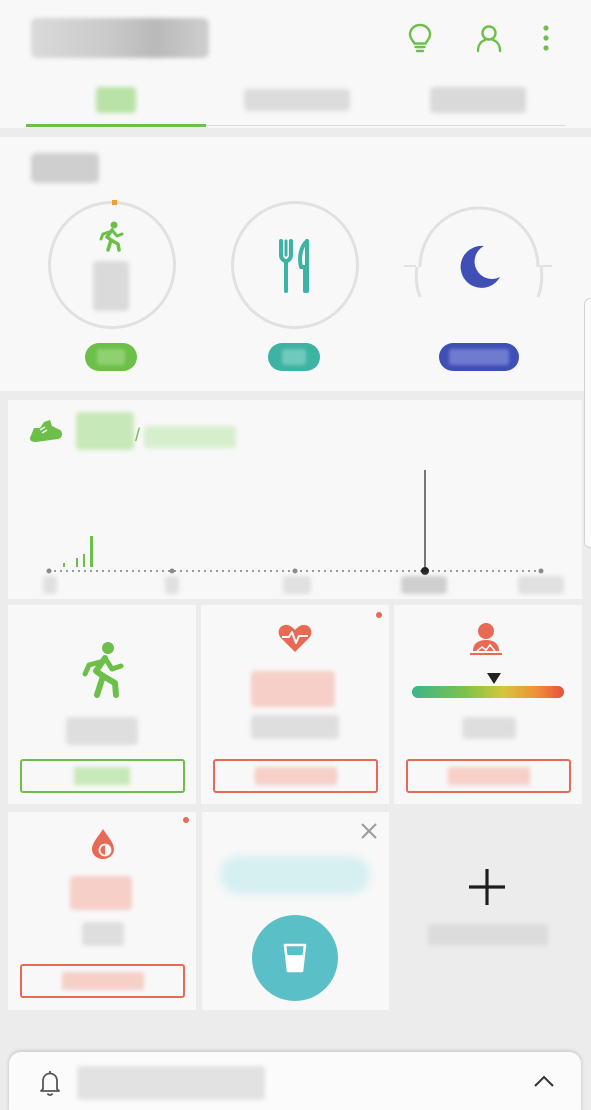 The height and width of the screenshot is (1110, 591). I want to click on heart-rate-tile, so click(295, 704).